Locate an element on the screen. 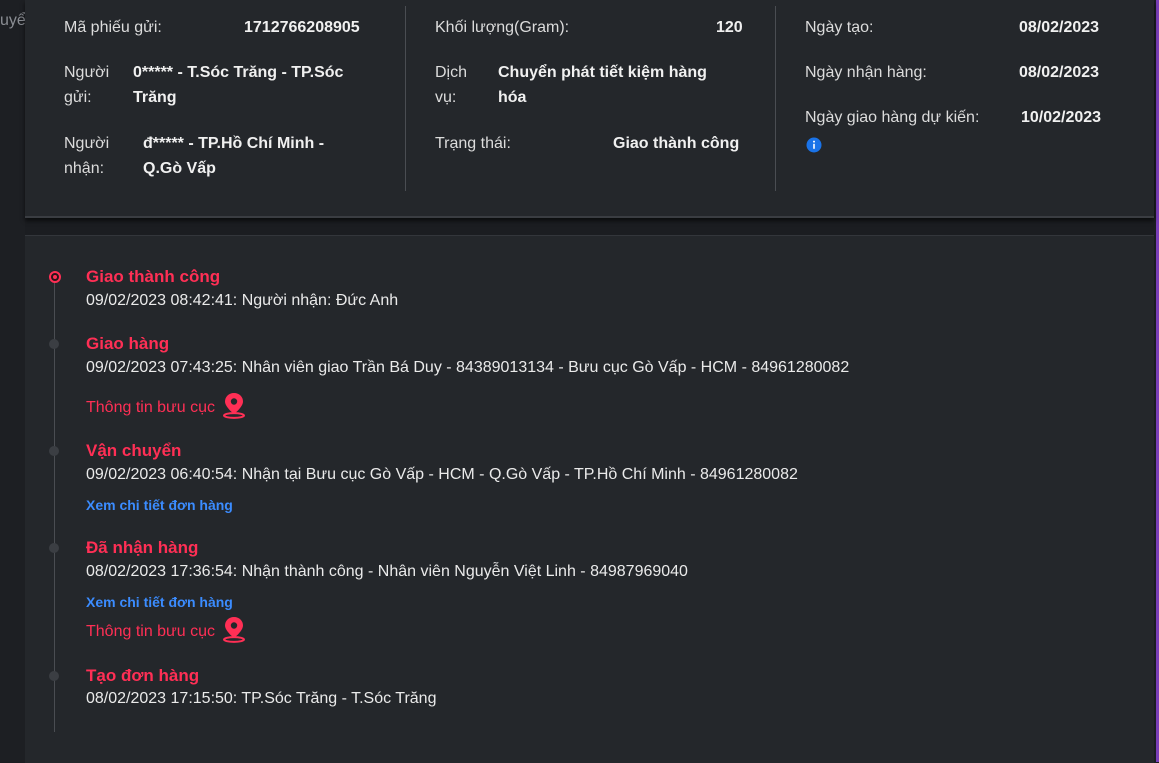 The height and width of the screenshot is (763, 1159). received-date-value-wrap: 08/02/2023 is located at coordinates (1059, 72).